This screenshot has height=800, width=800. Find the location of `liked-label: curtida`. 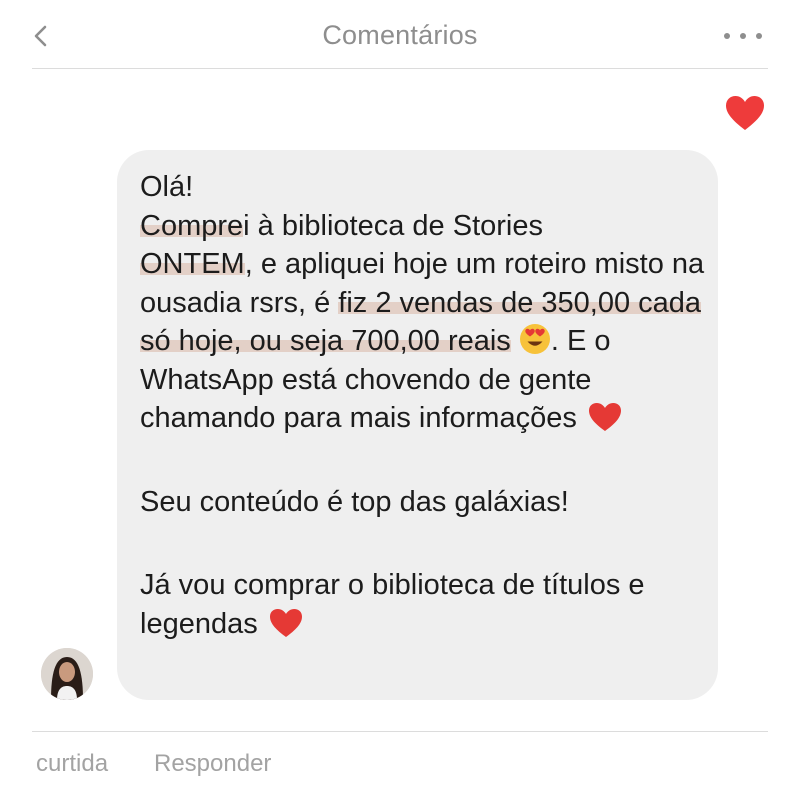

liked-label: curtida is located at coordinates (72, 763).